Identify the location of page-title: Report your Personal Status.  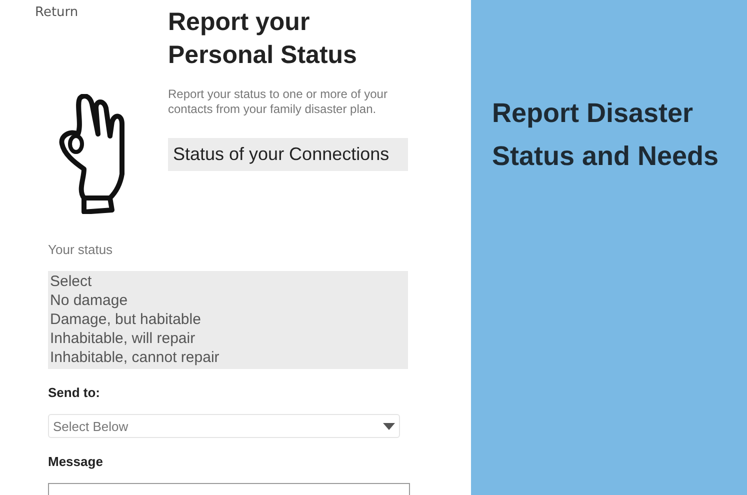
(263, 39).